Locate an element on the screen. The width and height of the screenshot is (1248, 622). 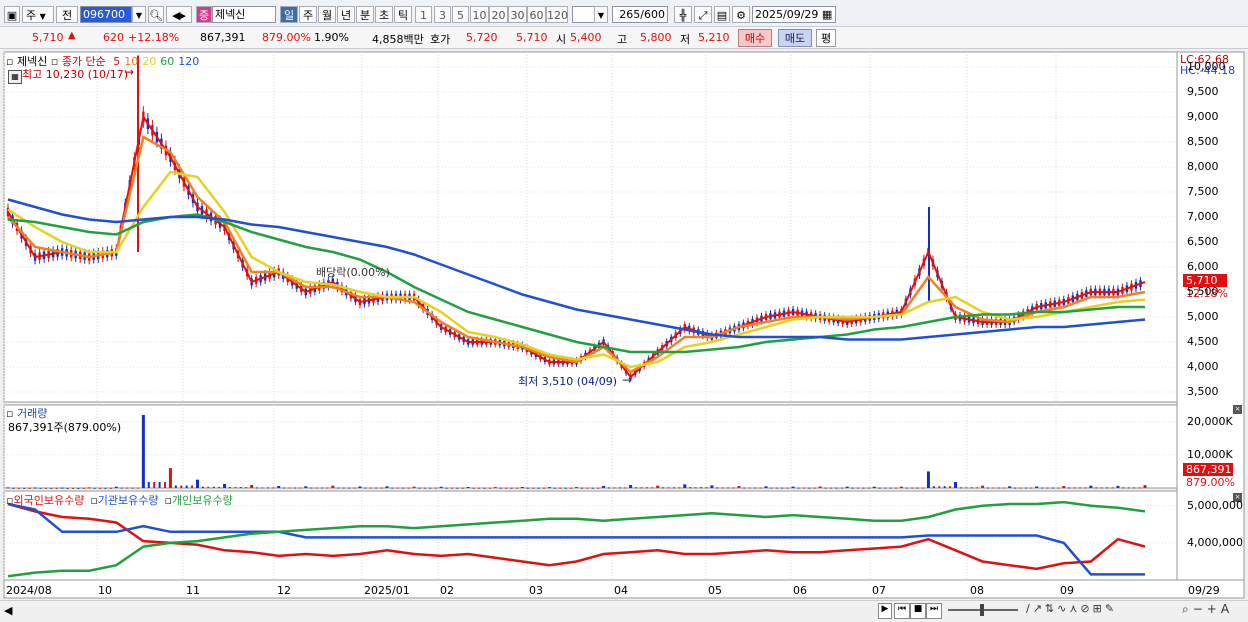
interval-tab-20: 20 is located at coordinates (498, 14).